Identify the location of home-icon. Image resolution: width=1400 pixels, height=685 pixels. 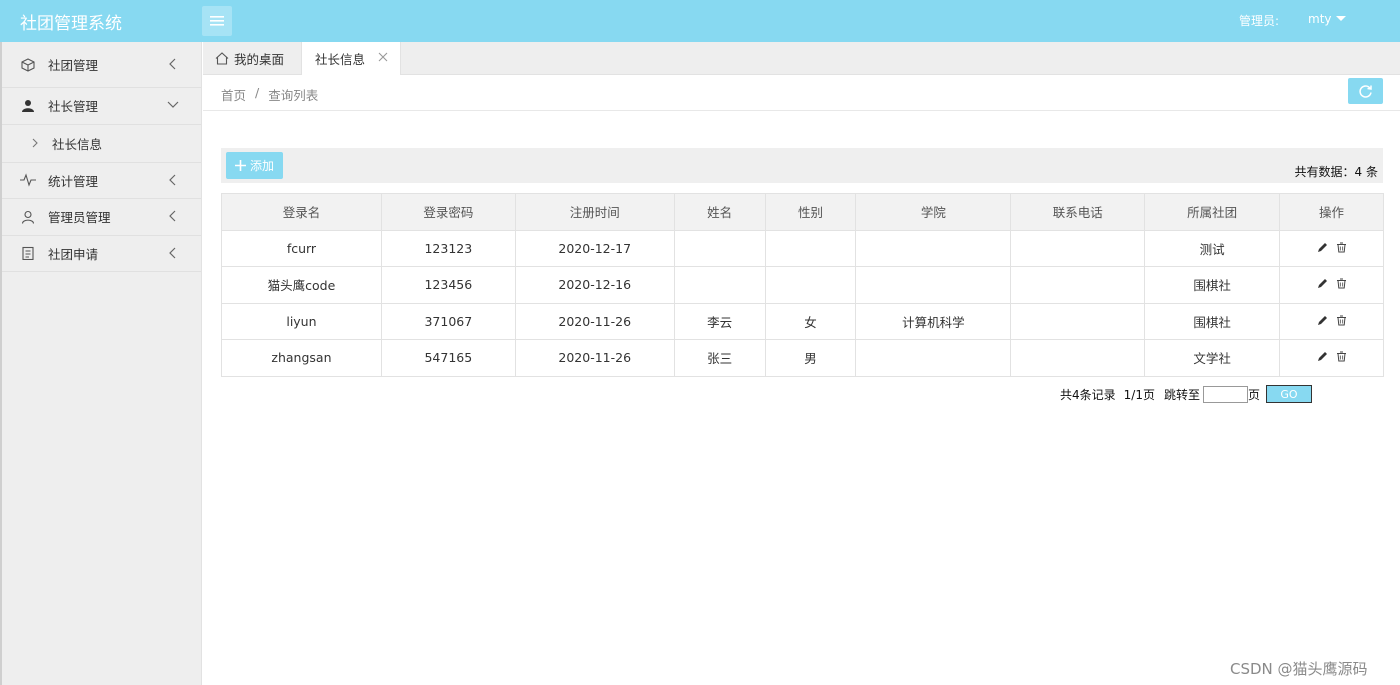
(222, 58).